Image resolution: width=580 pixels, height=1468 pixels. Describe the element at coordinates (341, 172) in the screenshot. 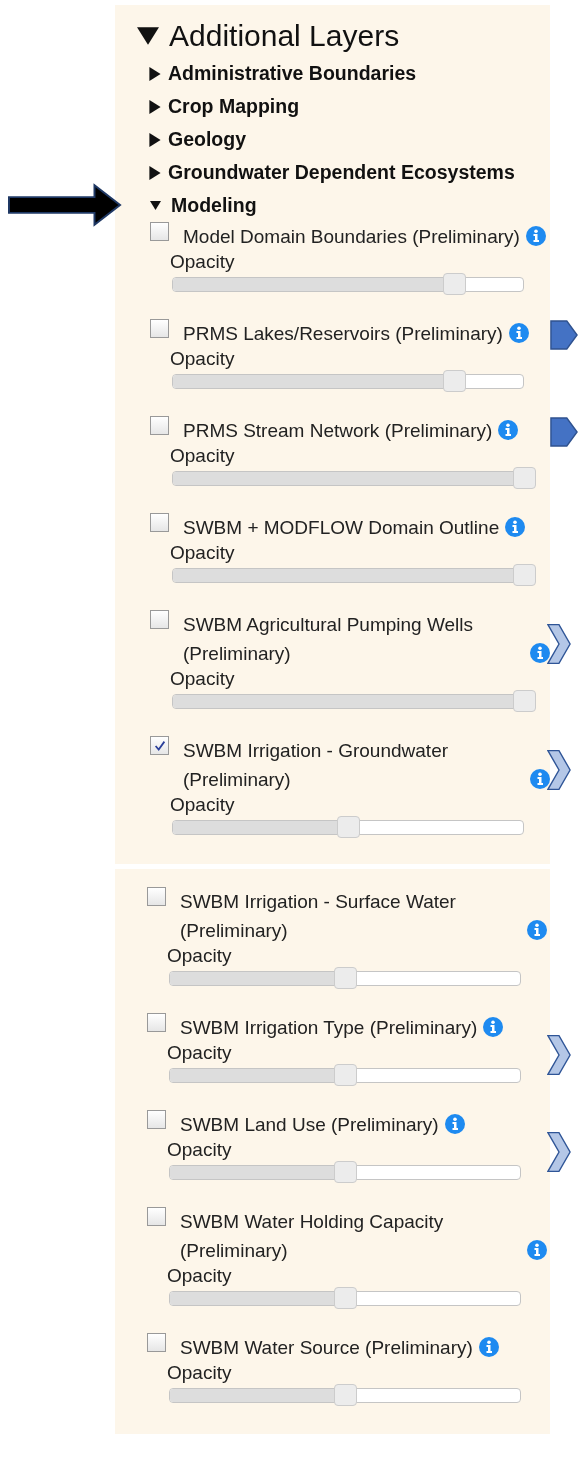

I see `group-label: Groundwater Dependent Ecosystems` at that location.